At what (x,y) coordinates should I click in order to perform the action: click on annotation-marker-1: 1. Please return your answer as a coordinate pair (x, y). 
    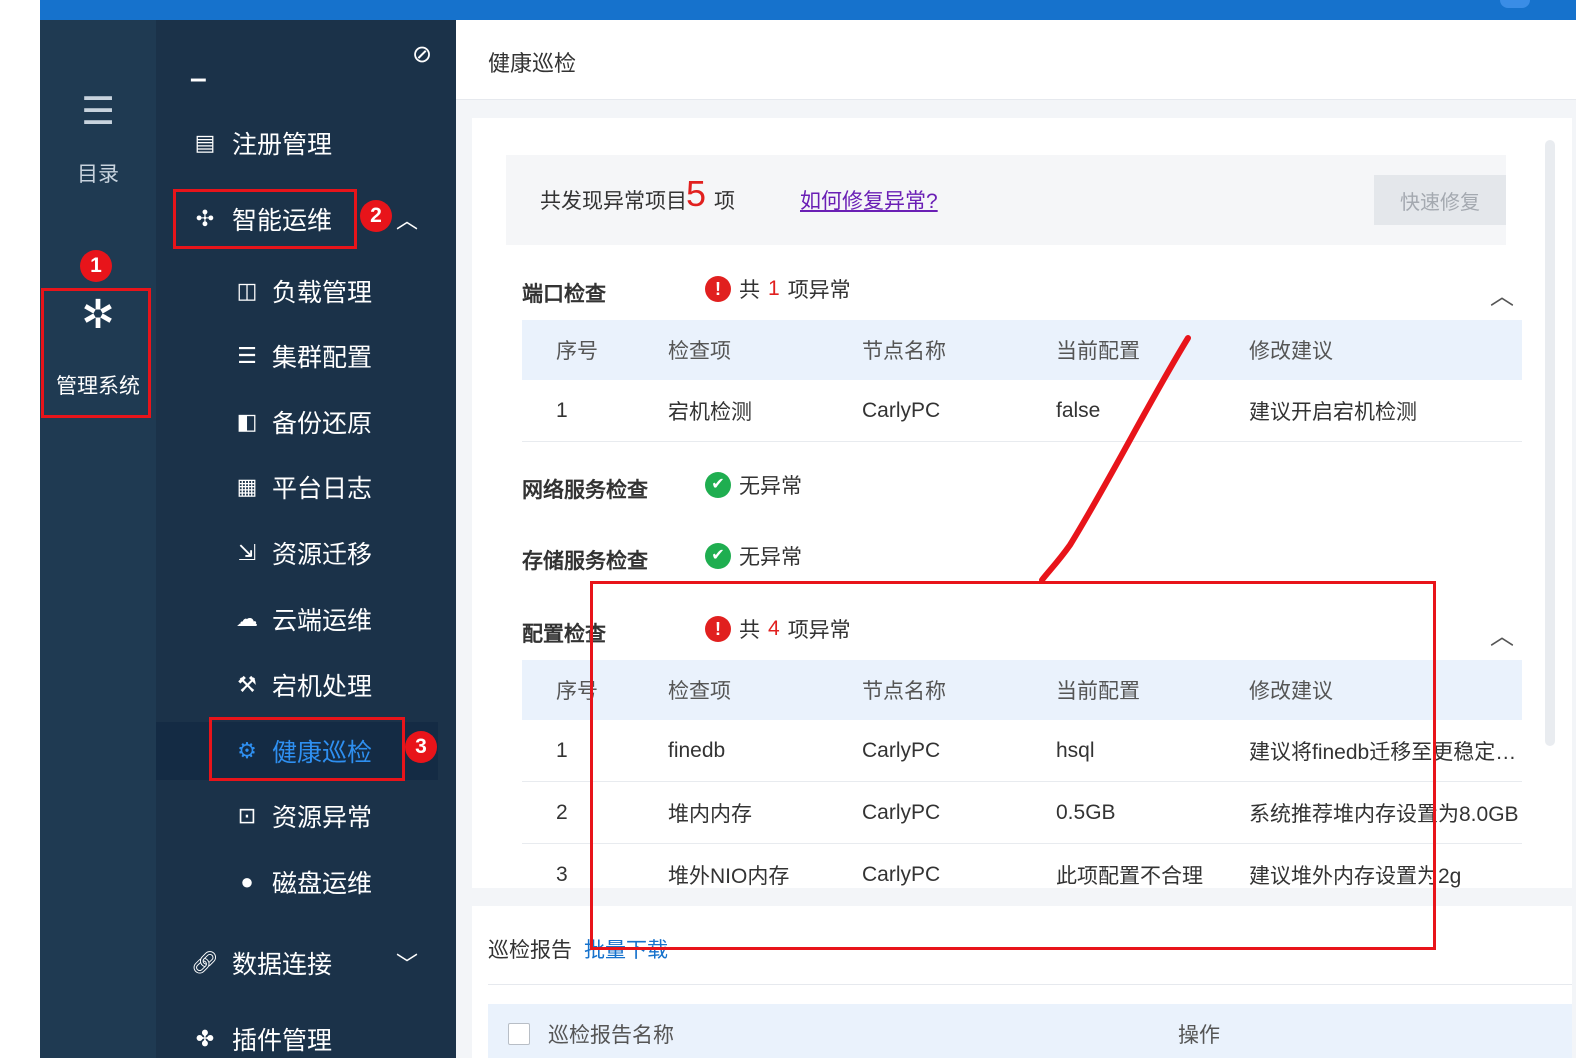
    Looking at the image, I should click on (96, 266).